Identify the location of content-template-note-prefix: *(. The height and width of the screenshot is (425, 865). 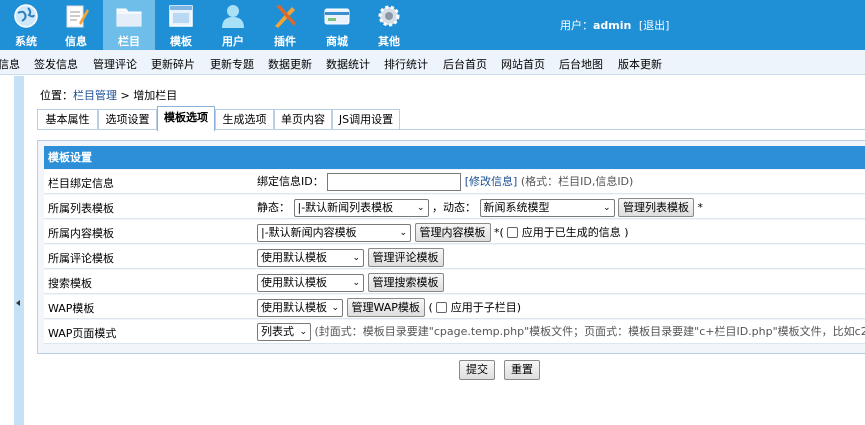
(499, 232).